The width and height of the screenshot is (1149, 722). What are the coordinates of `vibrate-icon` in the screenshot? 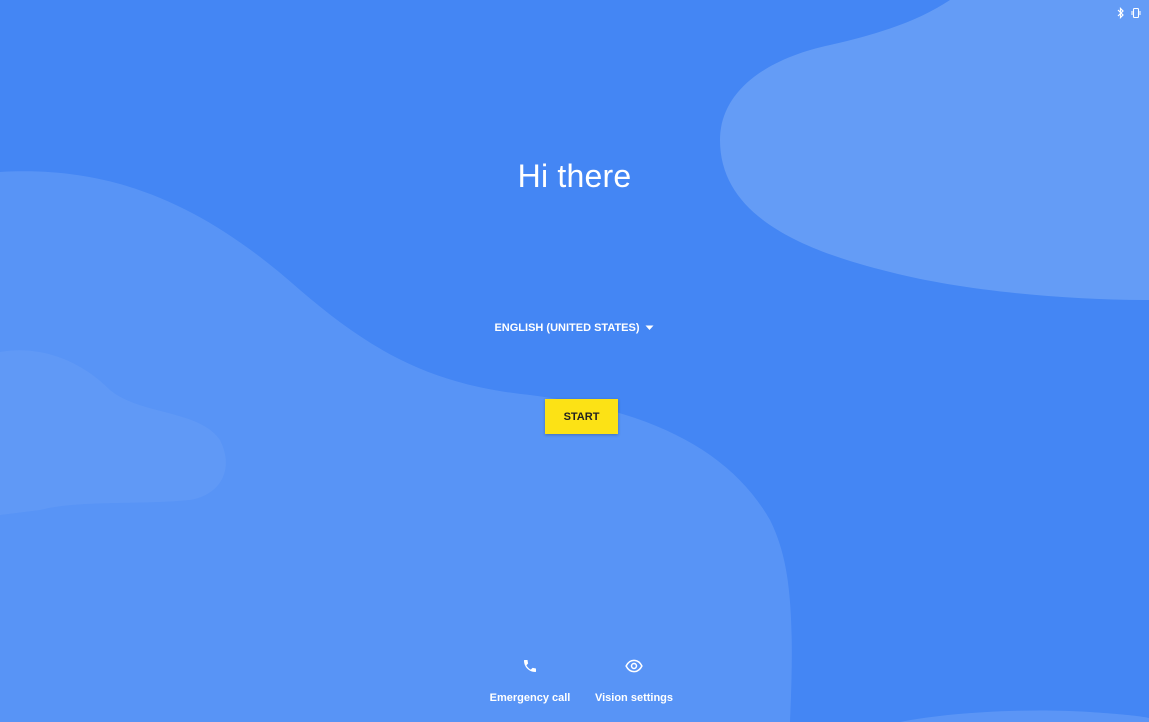 It's located at (1136, 13).